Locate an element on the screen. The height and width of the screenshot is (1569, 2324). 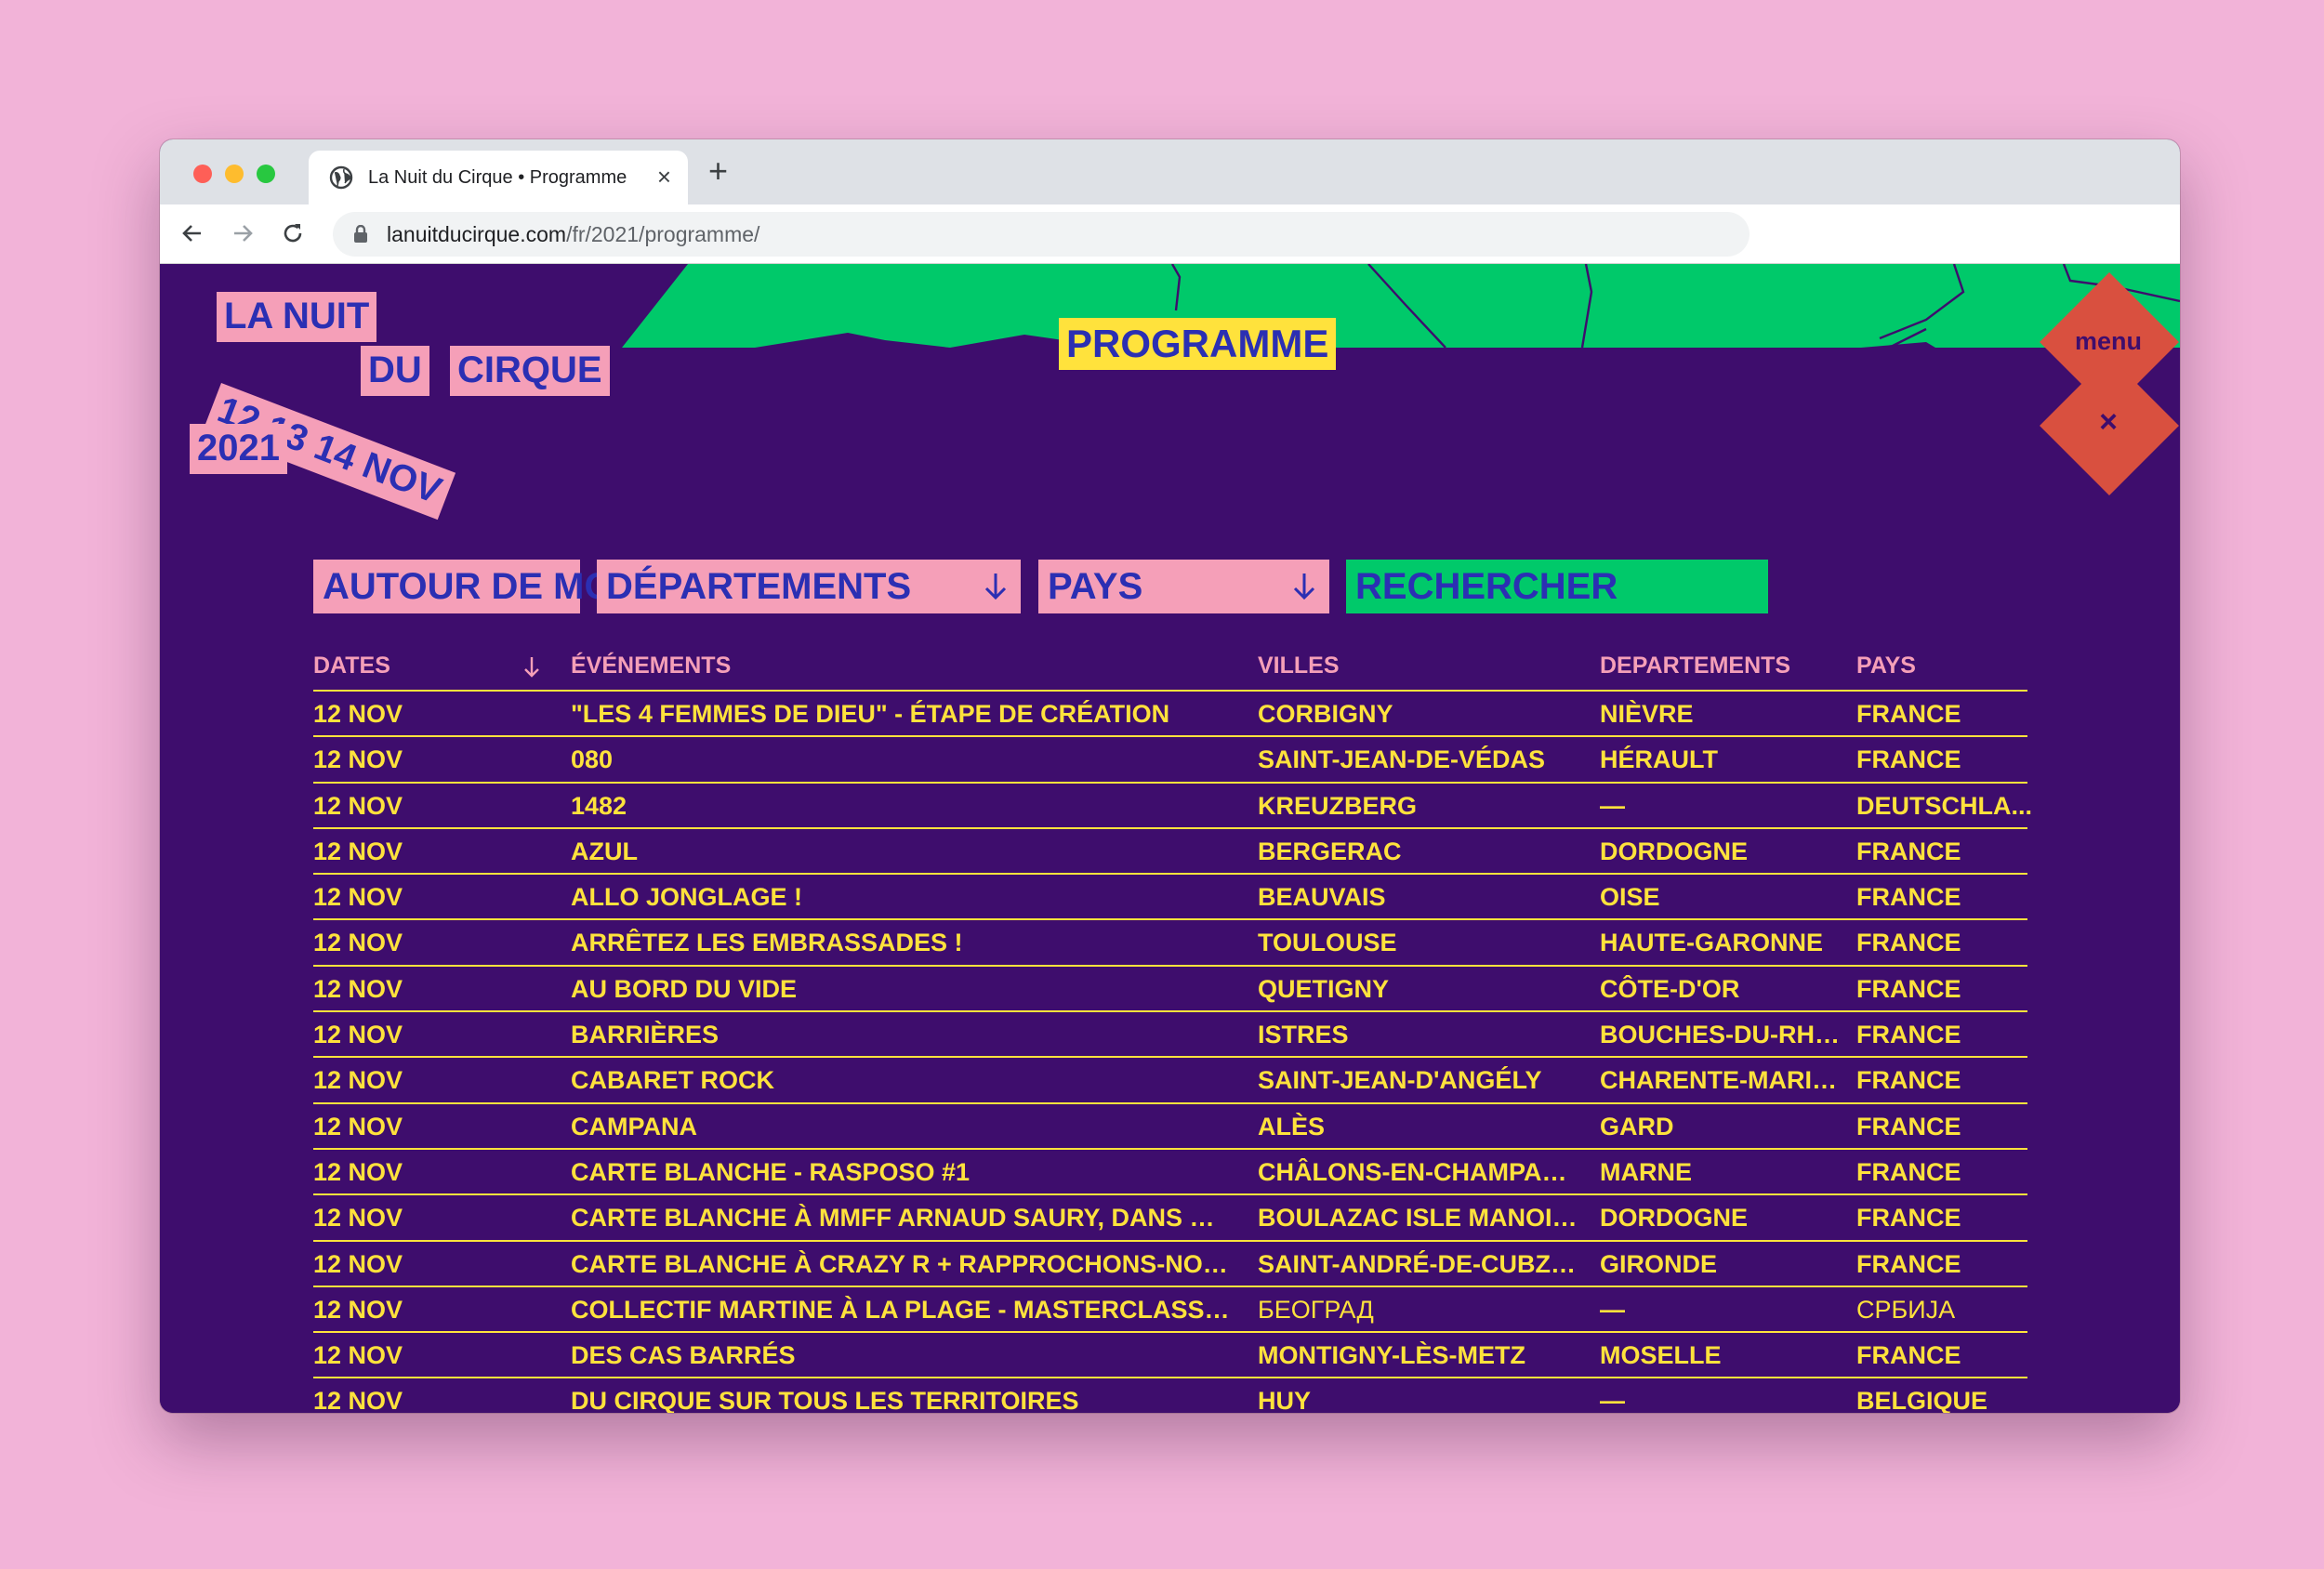
cell-event: 1482 is located at coordinates (902, 806).